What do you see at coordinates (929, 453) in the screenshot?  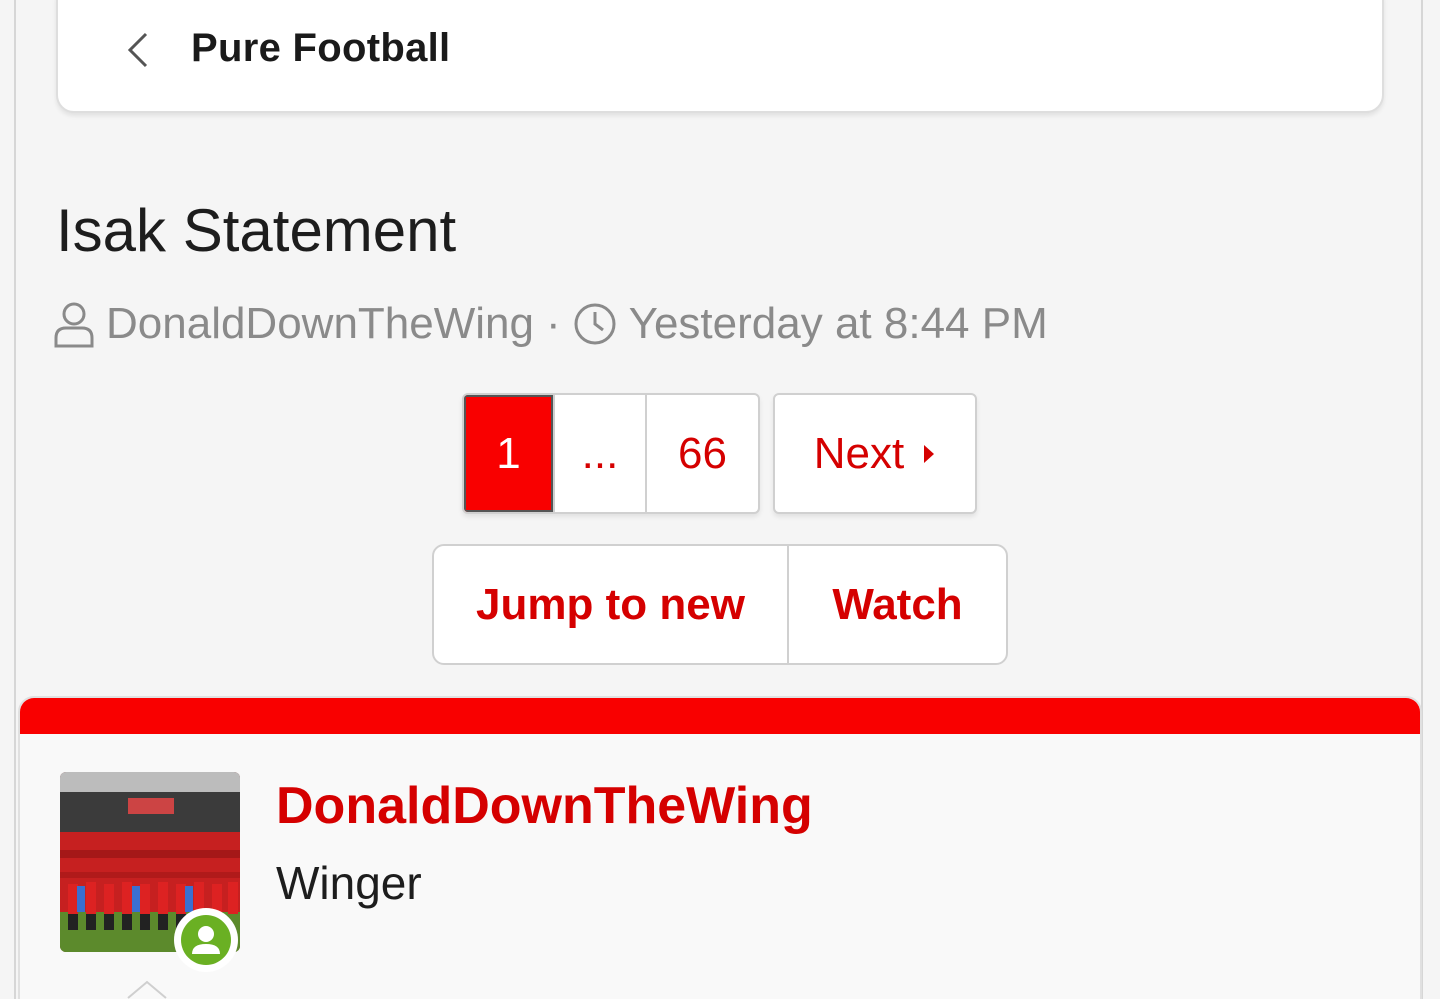 I see `caret-right-icon` at bounding box center [929, 453].